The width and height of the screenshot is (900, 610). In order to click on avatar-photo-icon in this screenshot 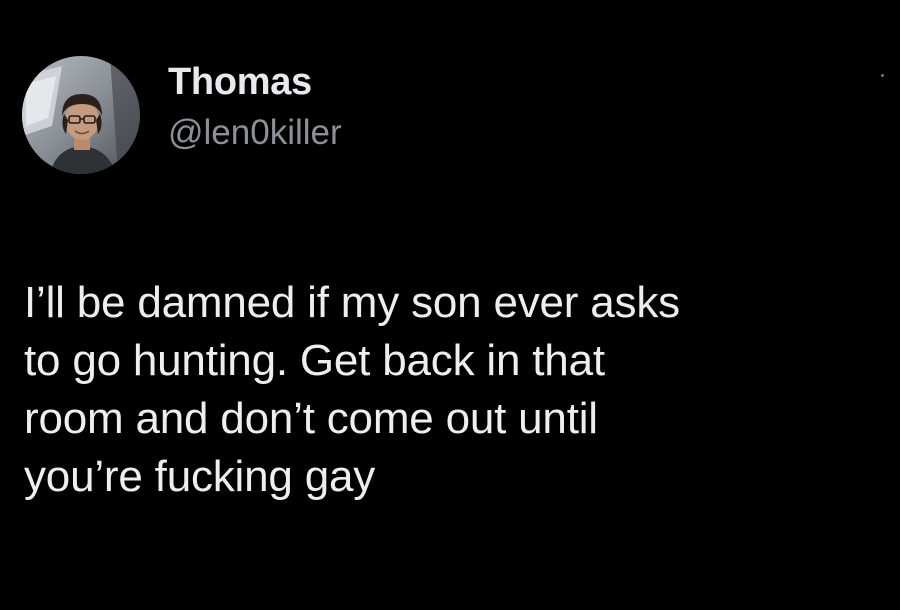, I will do `click(81, 115)`.